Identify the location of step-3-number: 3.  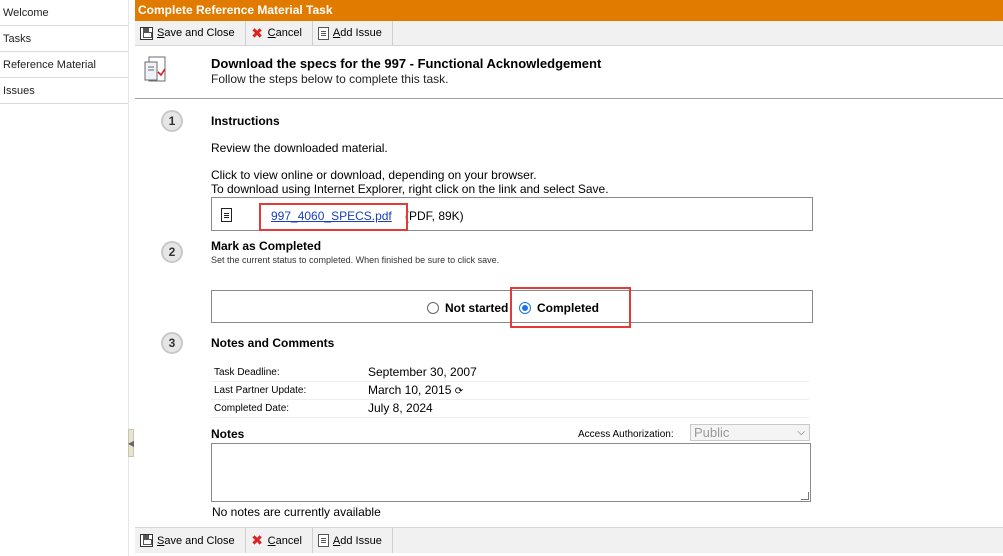
(172, 343).